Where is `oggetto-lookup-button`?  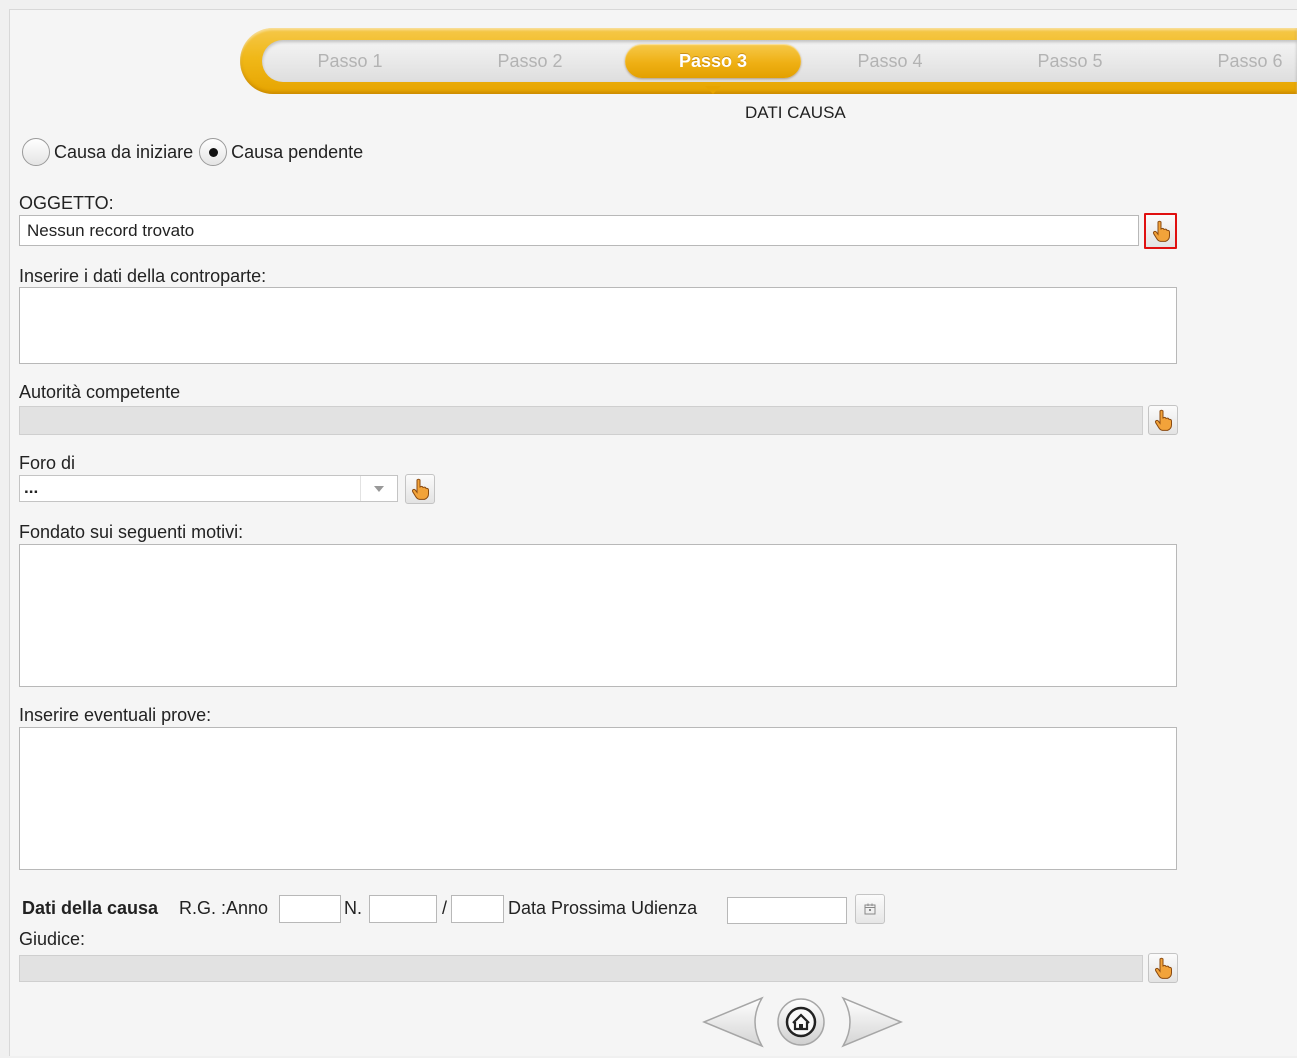 oggetto-lookup-button is located at coordinates (1160, 231).